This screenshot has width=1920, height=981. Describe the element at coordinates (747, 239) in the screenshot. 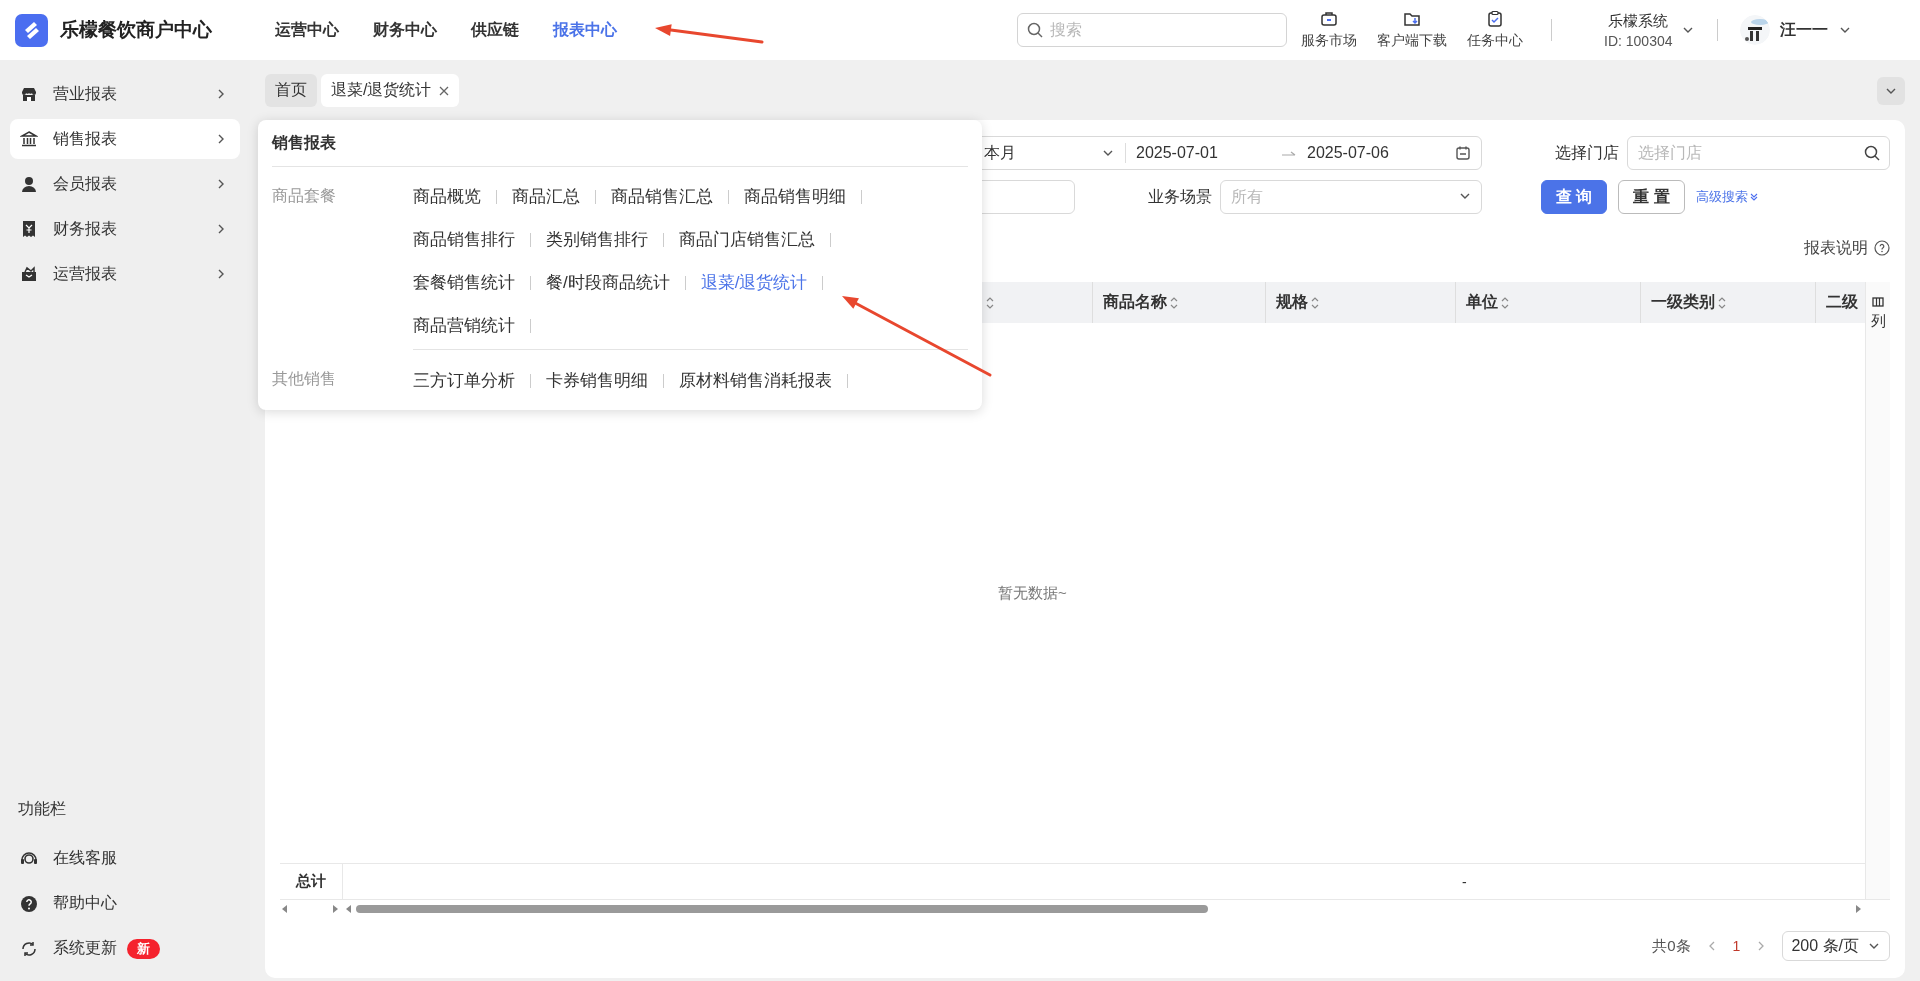

I see `menu-item: 商品门店销售汇总` at that location.